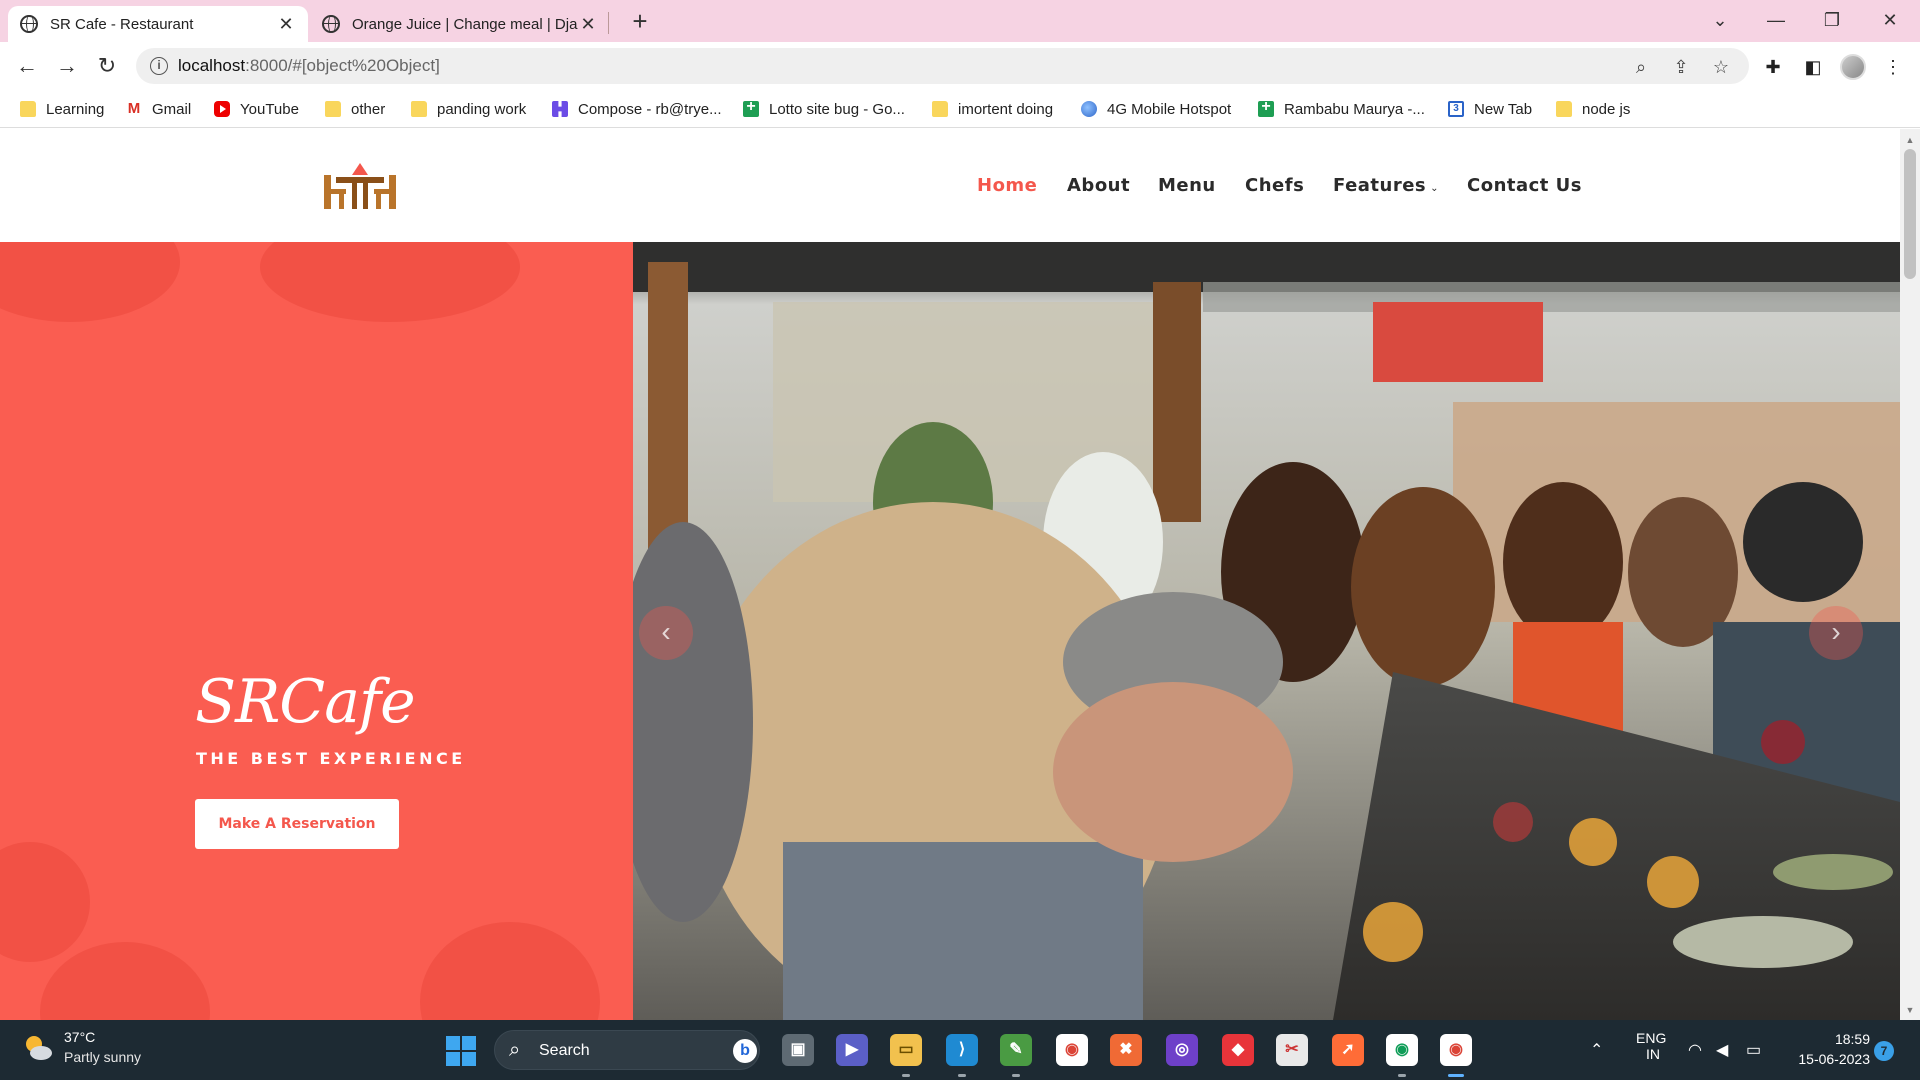 The height and width of the screenshot is (1080, 1920). What do you see at coordinates (1836, 633) in the screenshot?
I see `carousel-next-button: ›` at bounding box center [1836, 633].